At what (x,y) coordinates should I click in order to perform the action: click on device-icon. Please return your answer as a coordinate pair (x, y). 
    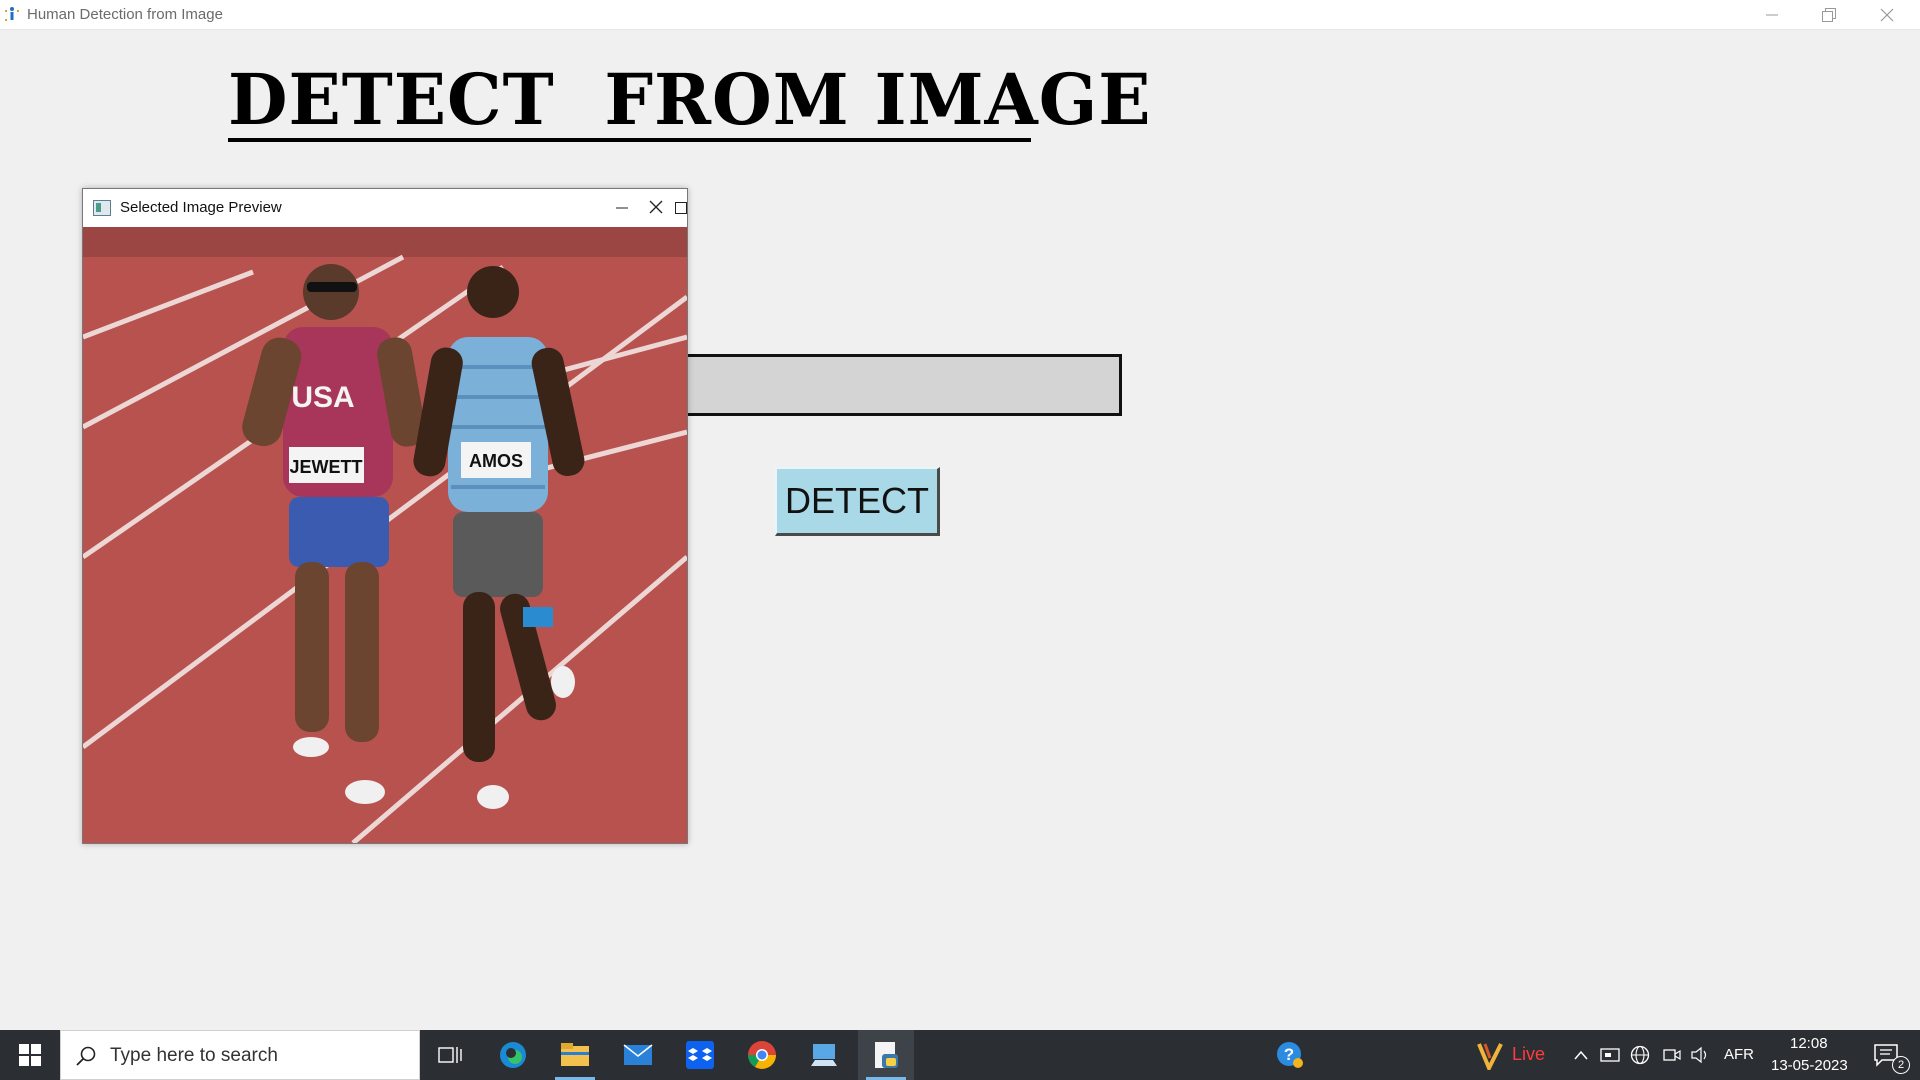
    Looking at the image, I should click on (1610, 1055).